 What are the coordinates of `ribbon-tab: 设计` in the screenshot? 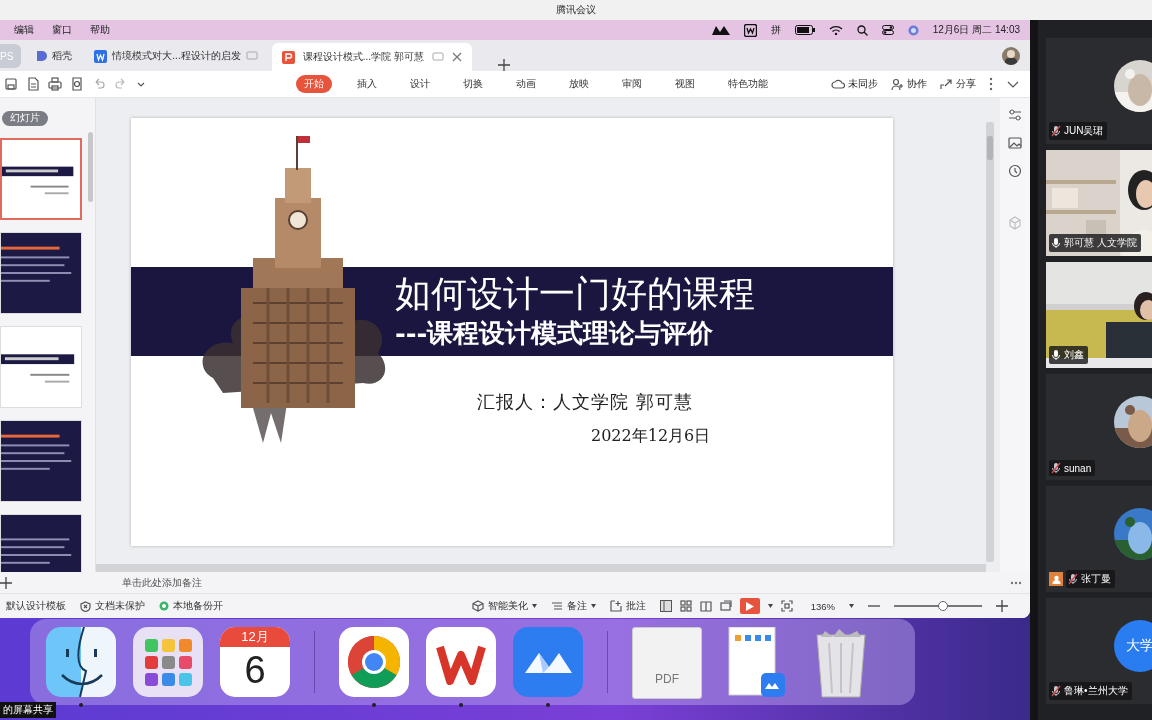 It's located at (420, 84).